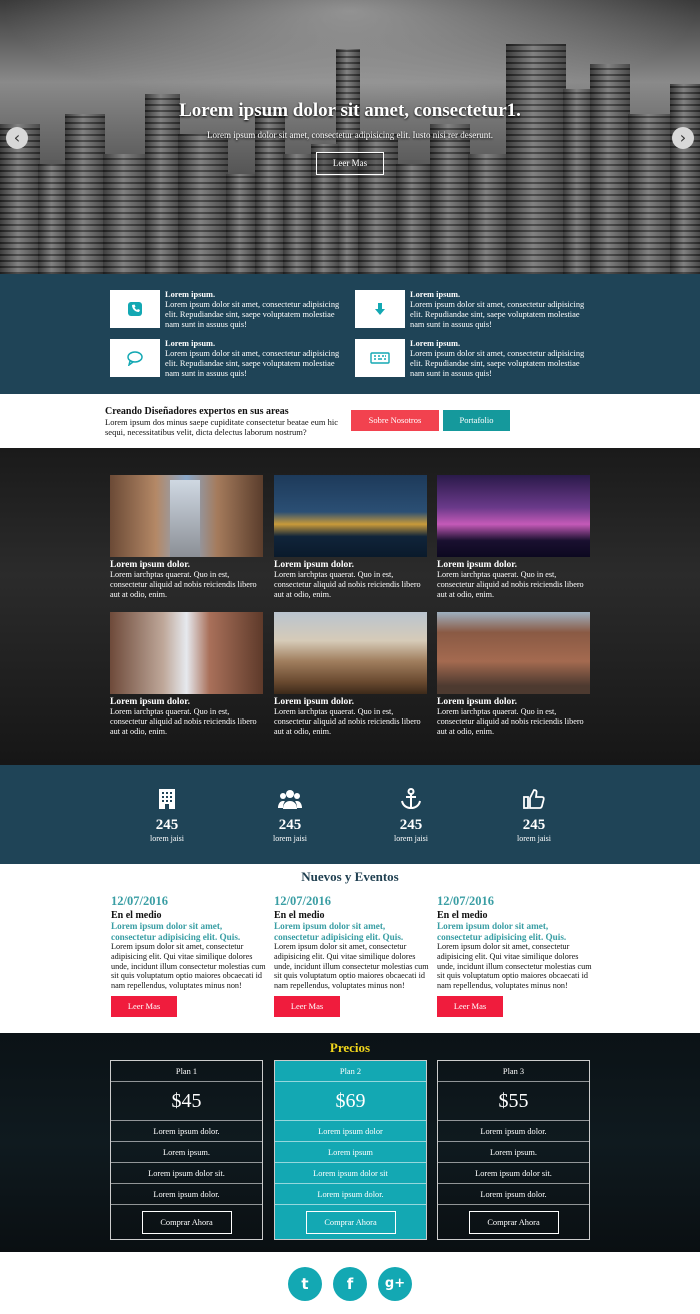 The height and width of the screenshot is (1314, 700). Describe the element at coordinates (290, 799) in the screenshot. I see `users-icon` at that location.